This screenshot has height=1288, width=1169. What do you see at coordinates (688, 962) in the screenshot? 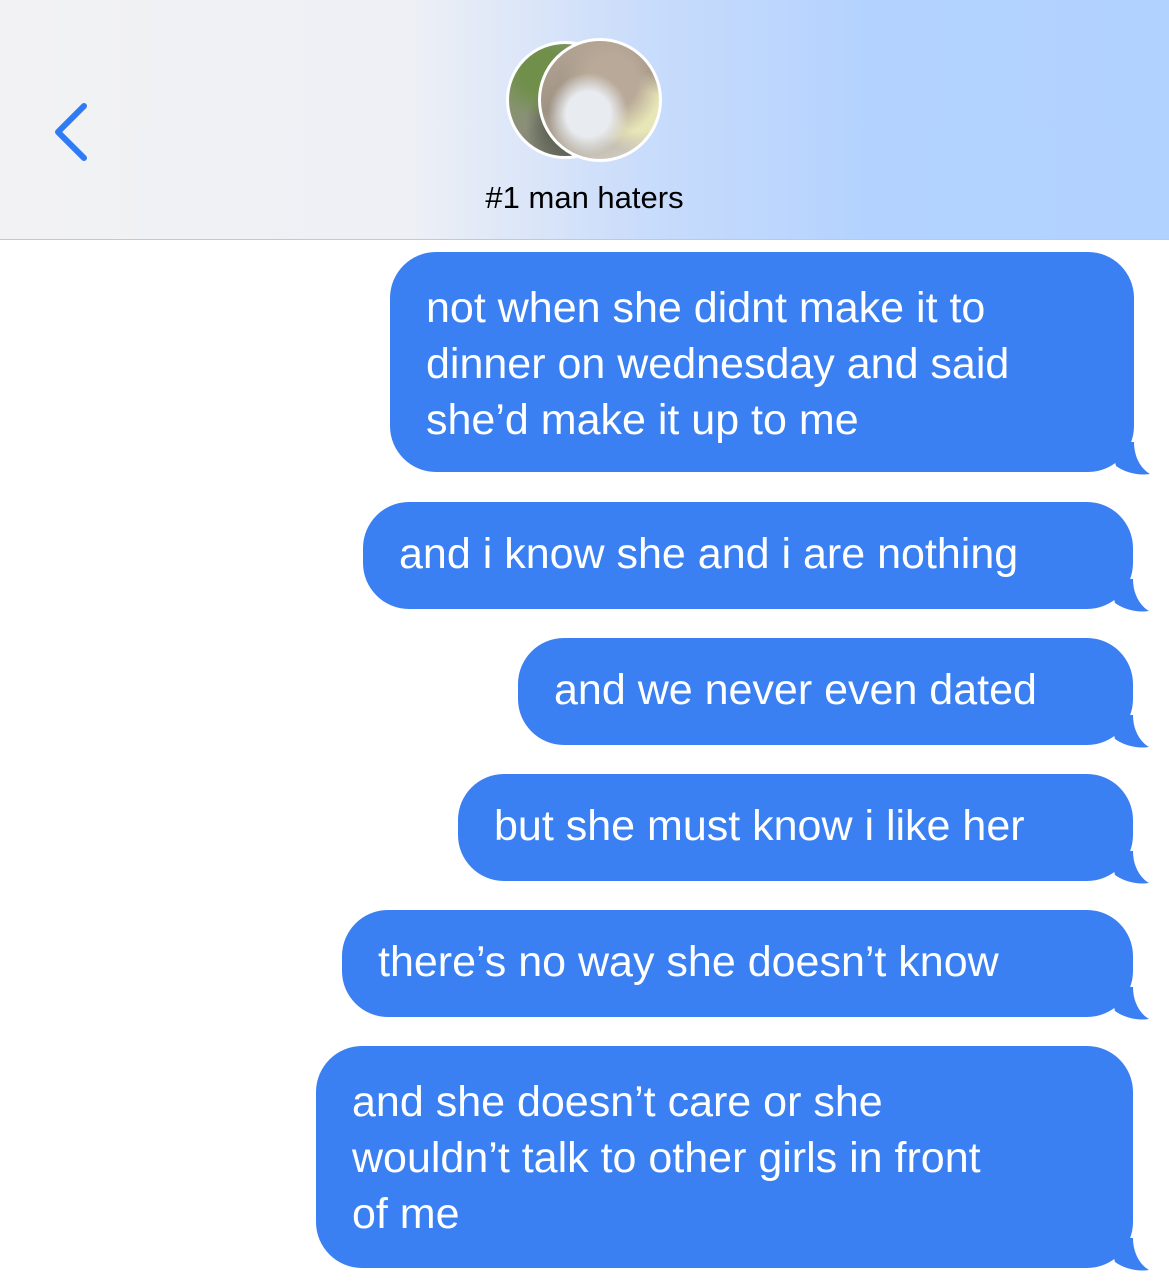
I see `message-text: there’s no way she doesn’t know` at bounding box center [688, 962].